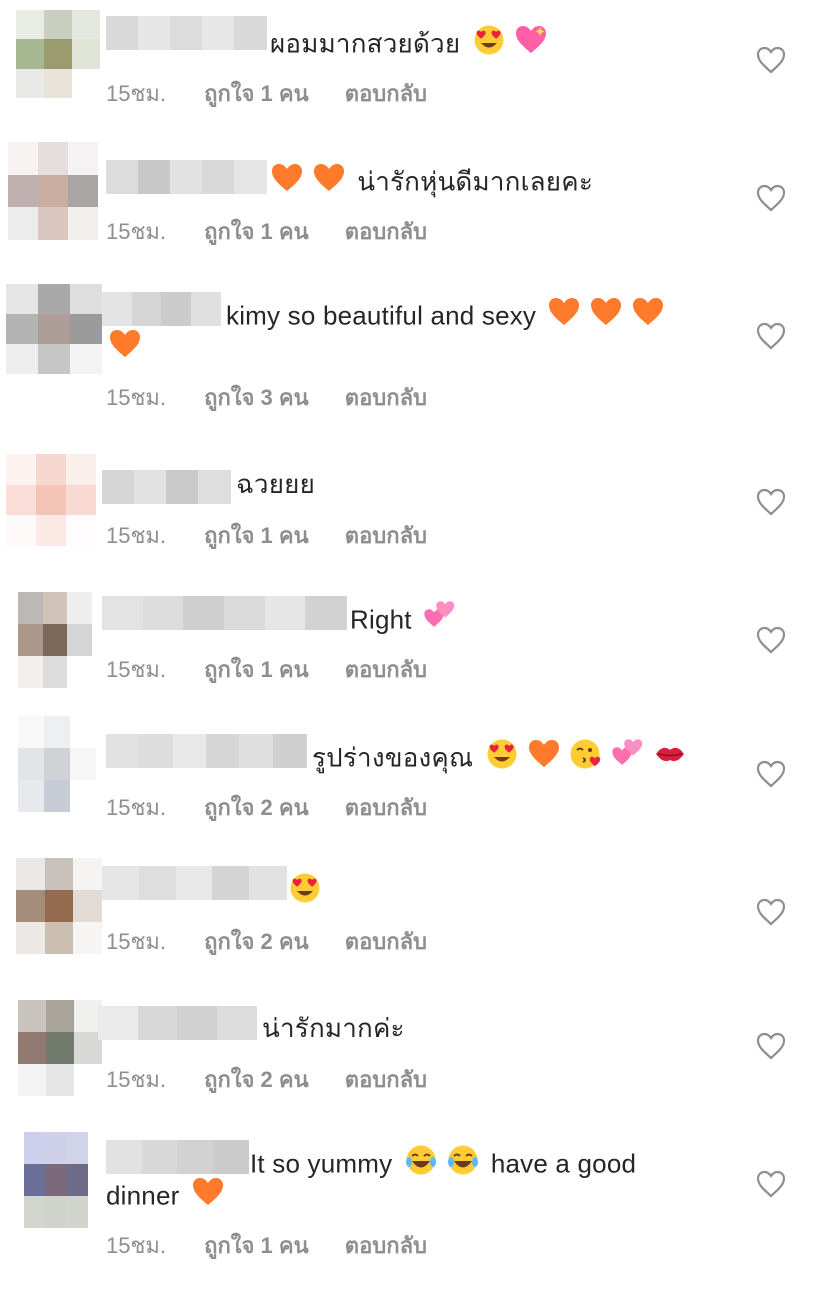  What do you see at coordinates (443, 1165) in the screenshot?
I see `comment-text: It so yummy have a good` at bounding box center [443, 1165].